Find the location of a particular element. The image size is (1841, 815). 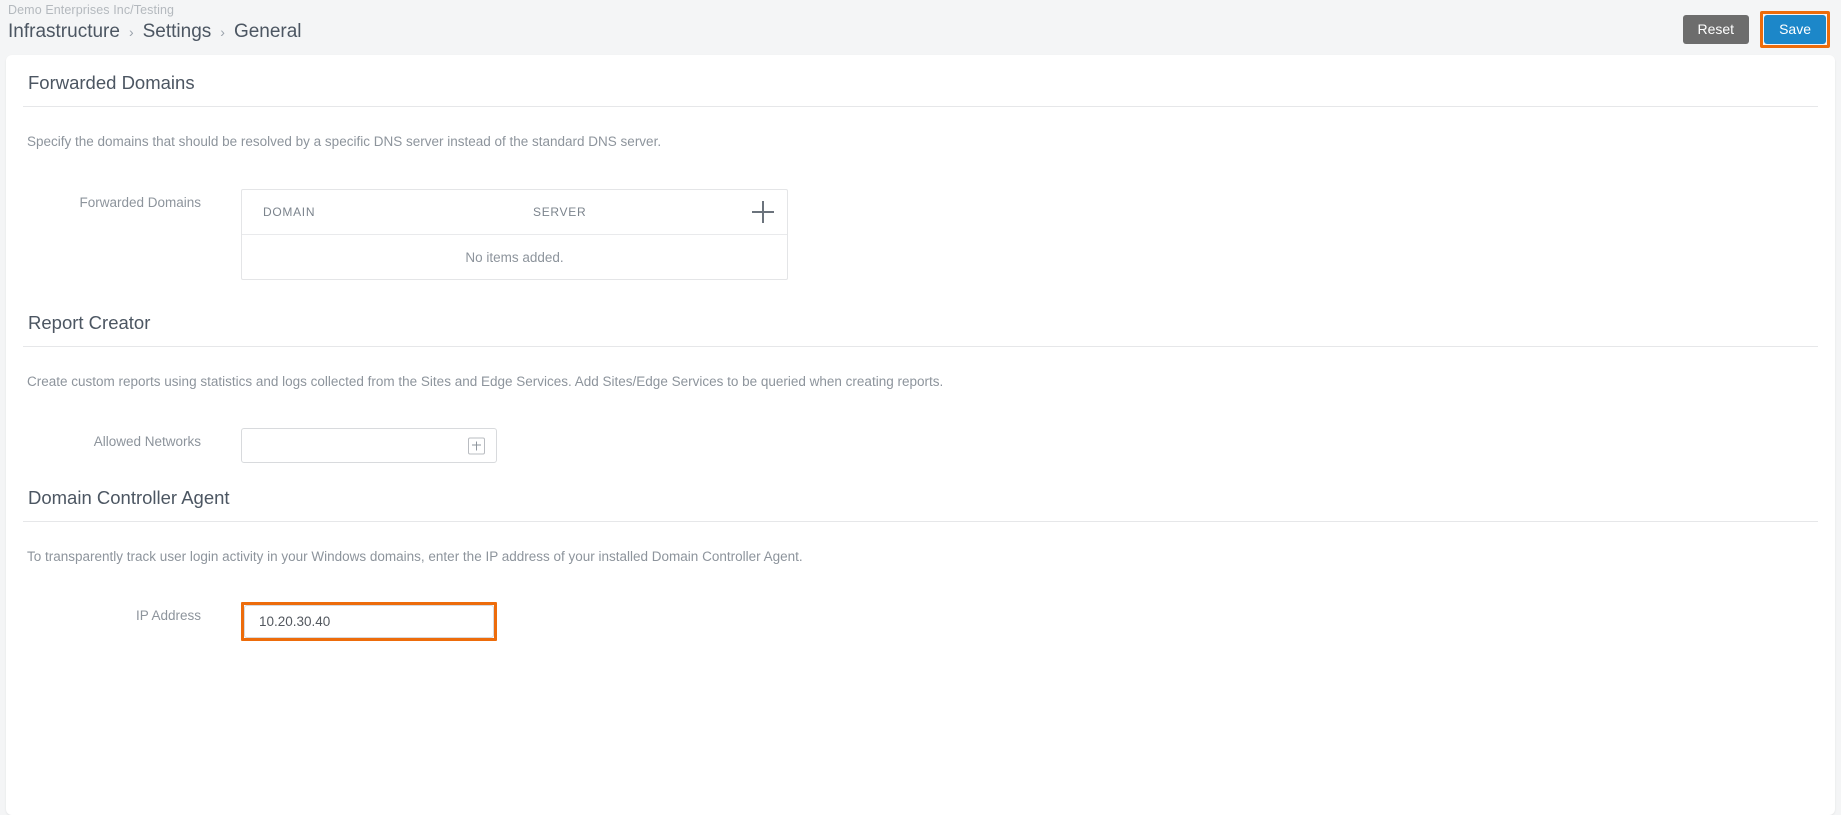

save-button: Save is located at coordinates (1795, 29).